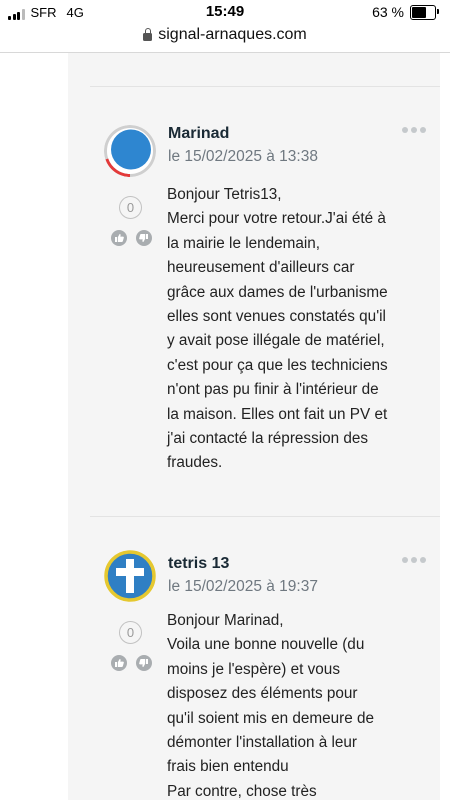 The image size is (450, 800). Describe the element at coordinates (242, 791) in the screenshot. I see `comment-line: Par contre, chose très` at that location.